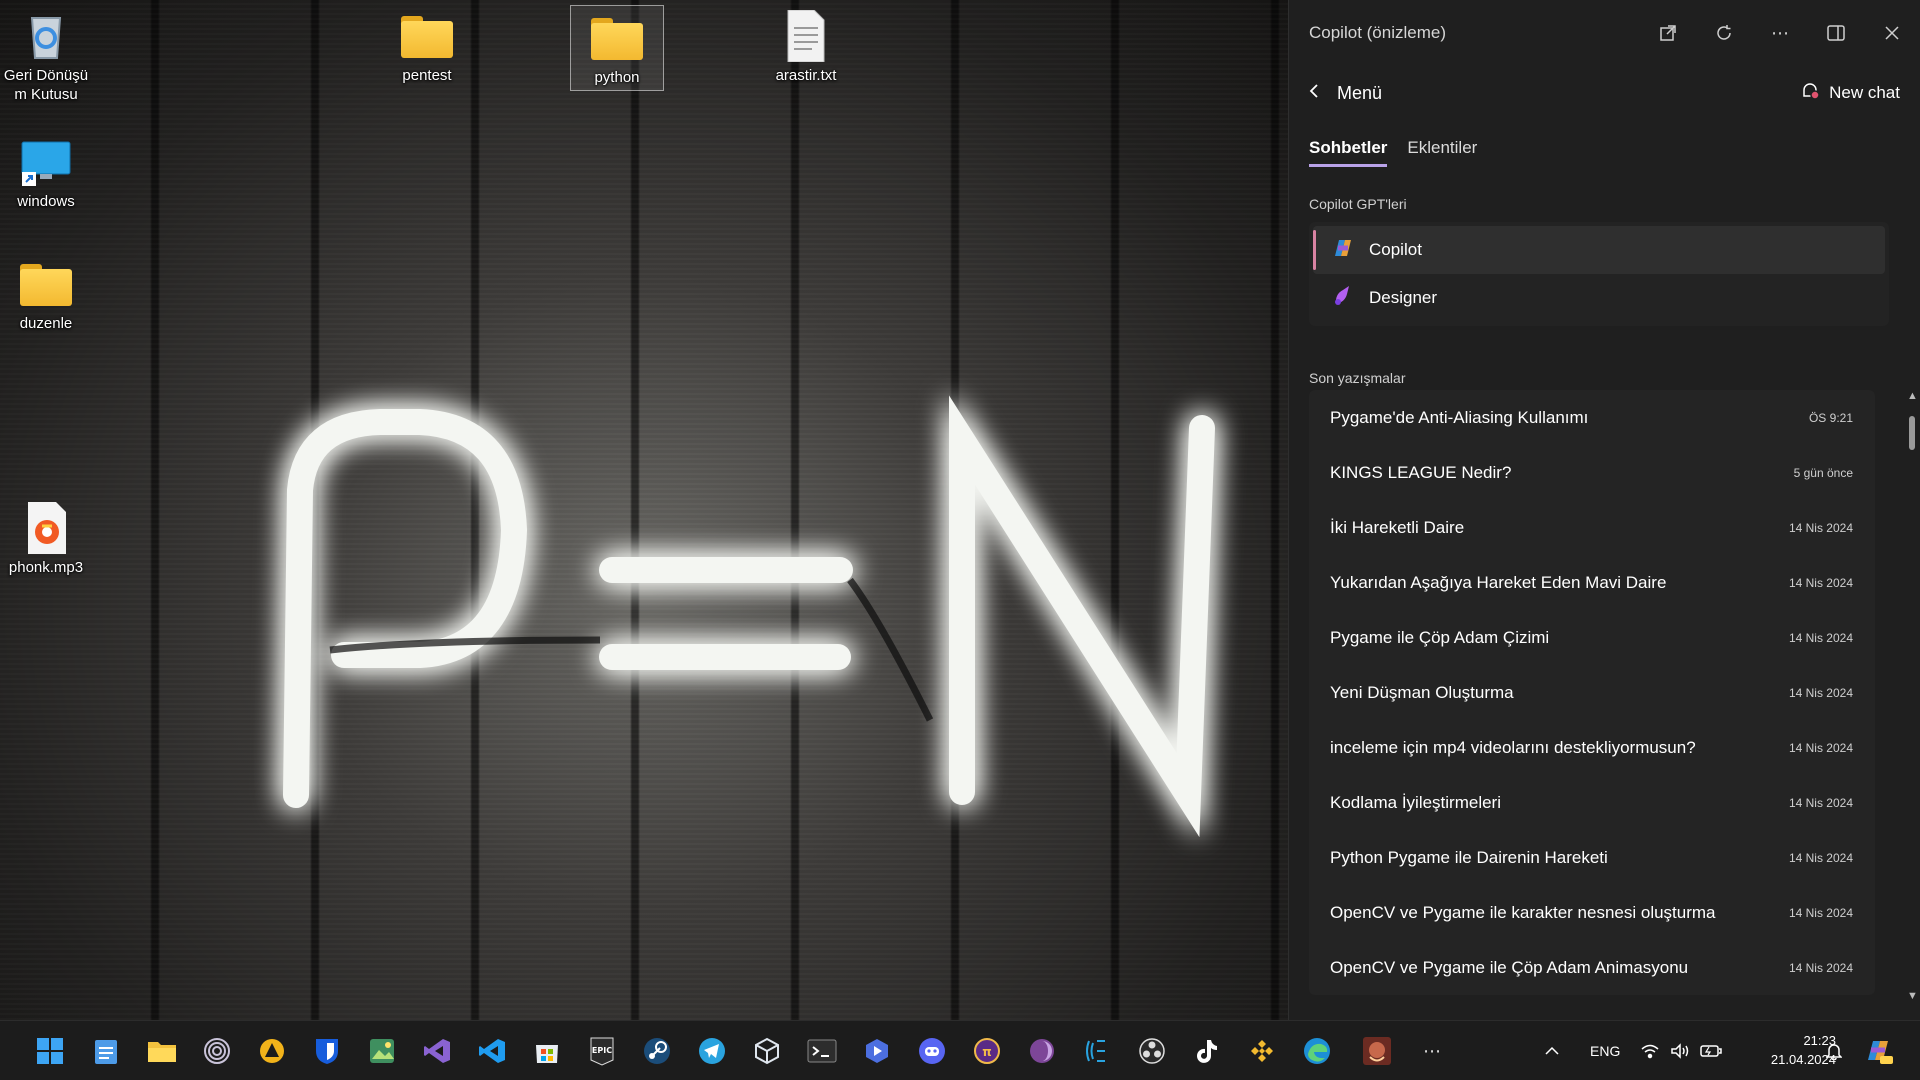 The image size is (1920, 1080). I want to click on marine-icon, so click(1097, 1051).